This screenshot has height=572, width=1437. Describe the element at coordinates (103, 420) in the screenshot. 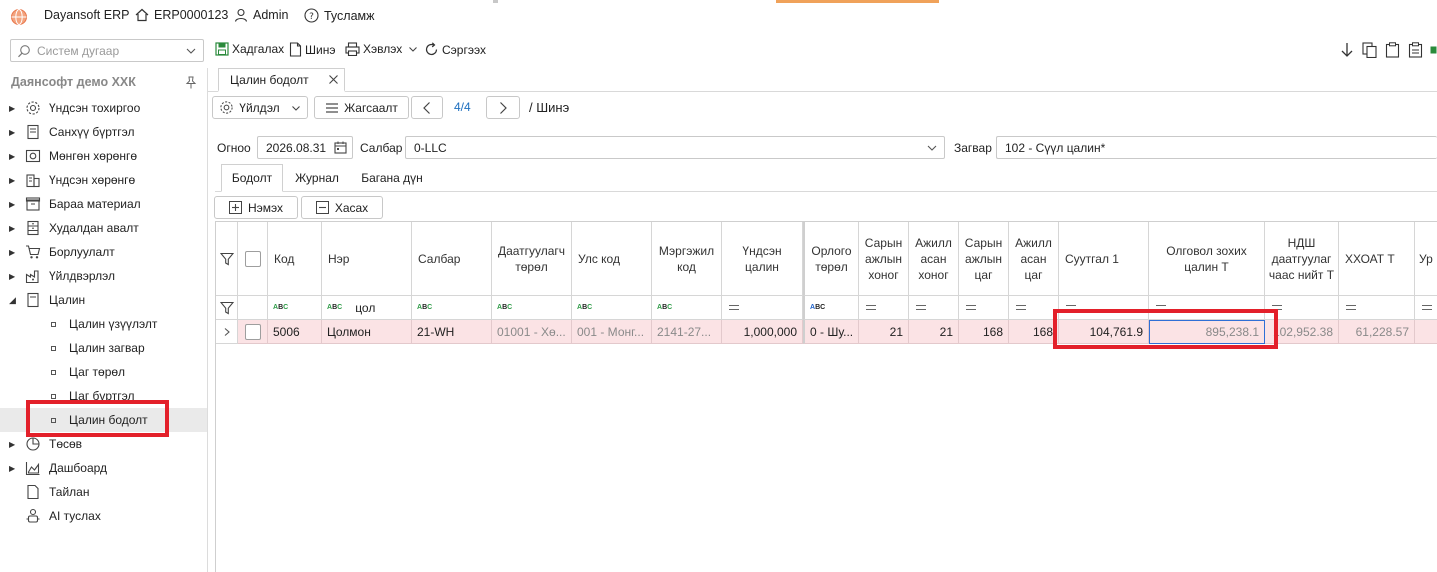

I see `sidebar-item-salary-calculation: Цалин бодолт` at that location.